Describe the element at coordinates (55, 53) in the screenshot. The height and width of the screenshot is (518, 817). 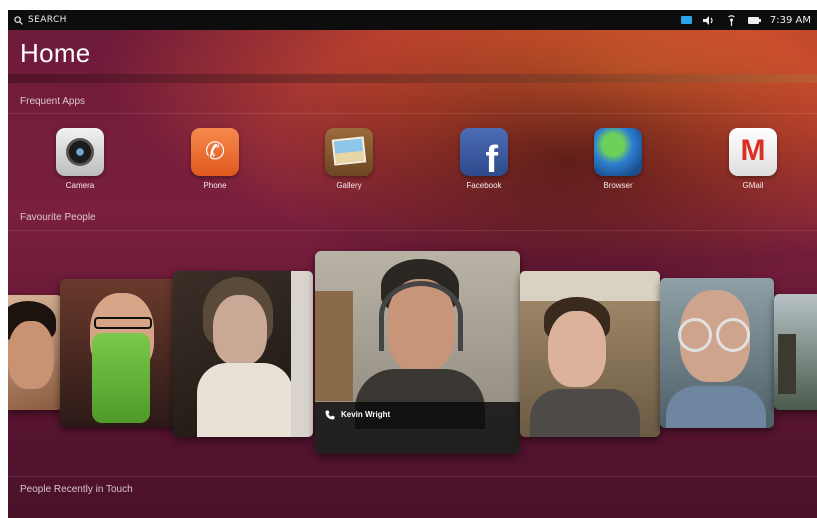
I see `page-title: Home` at that location.